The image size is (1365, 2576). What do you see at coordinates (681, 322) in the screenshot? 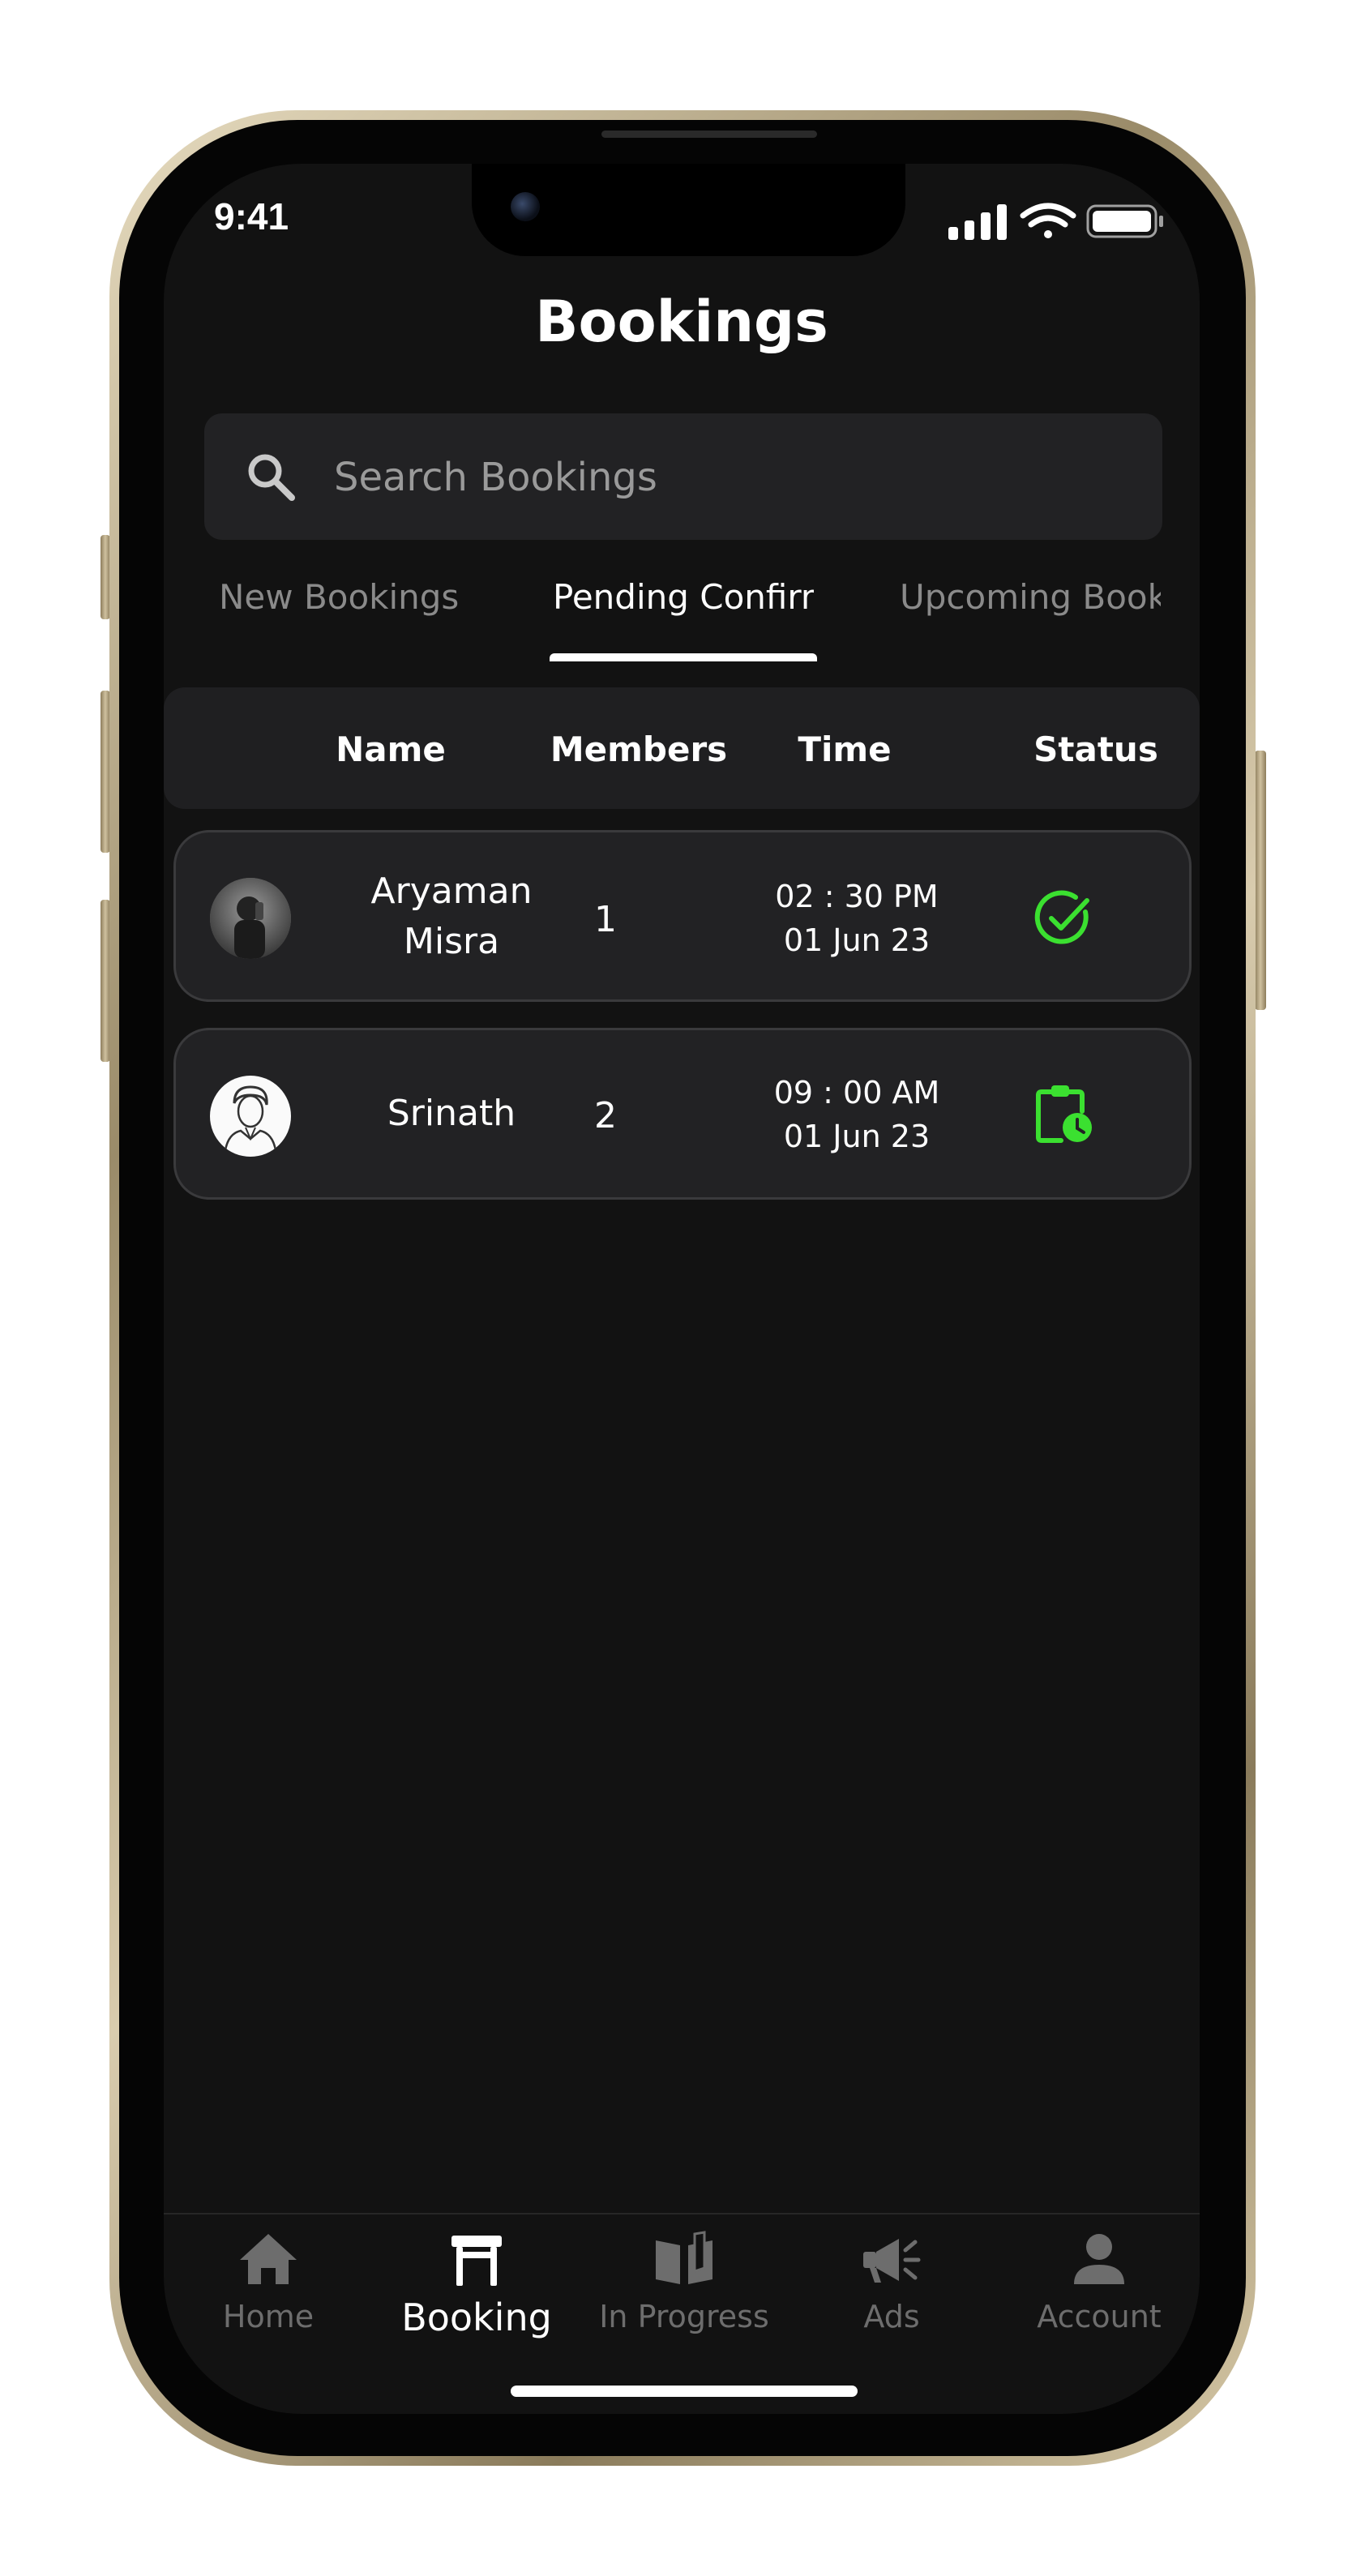
I see `page-title: Bookings` at bounding box center [681, 322].